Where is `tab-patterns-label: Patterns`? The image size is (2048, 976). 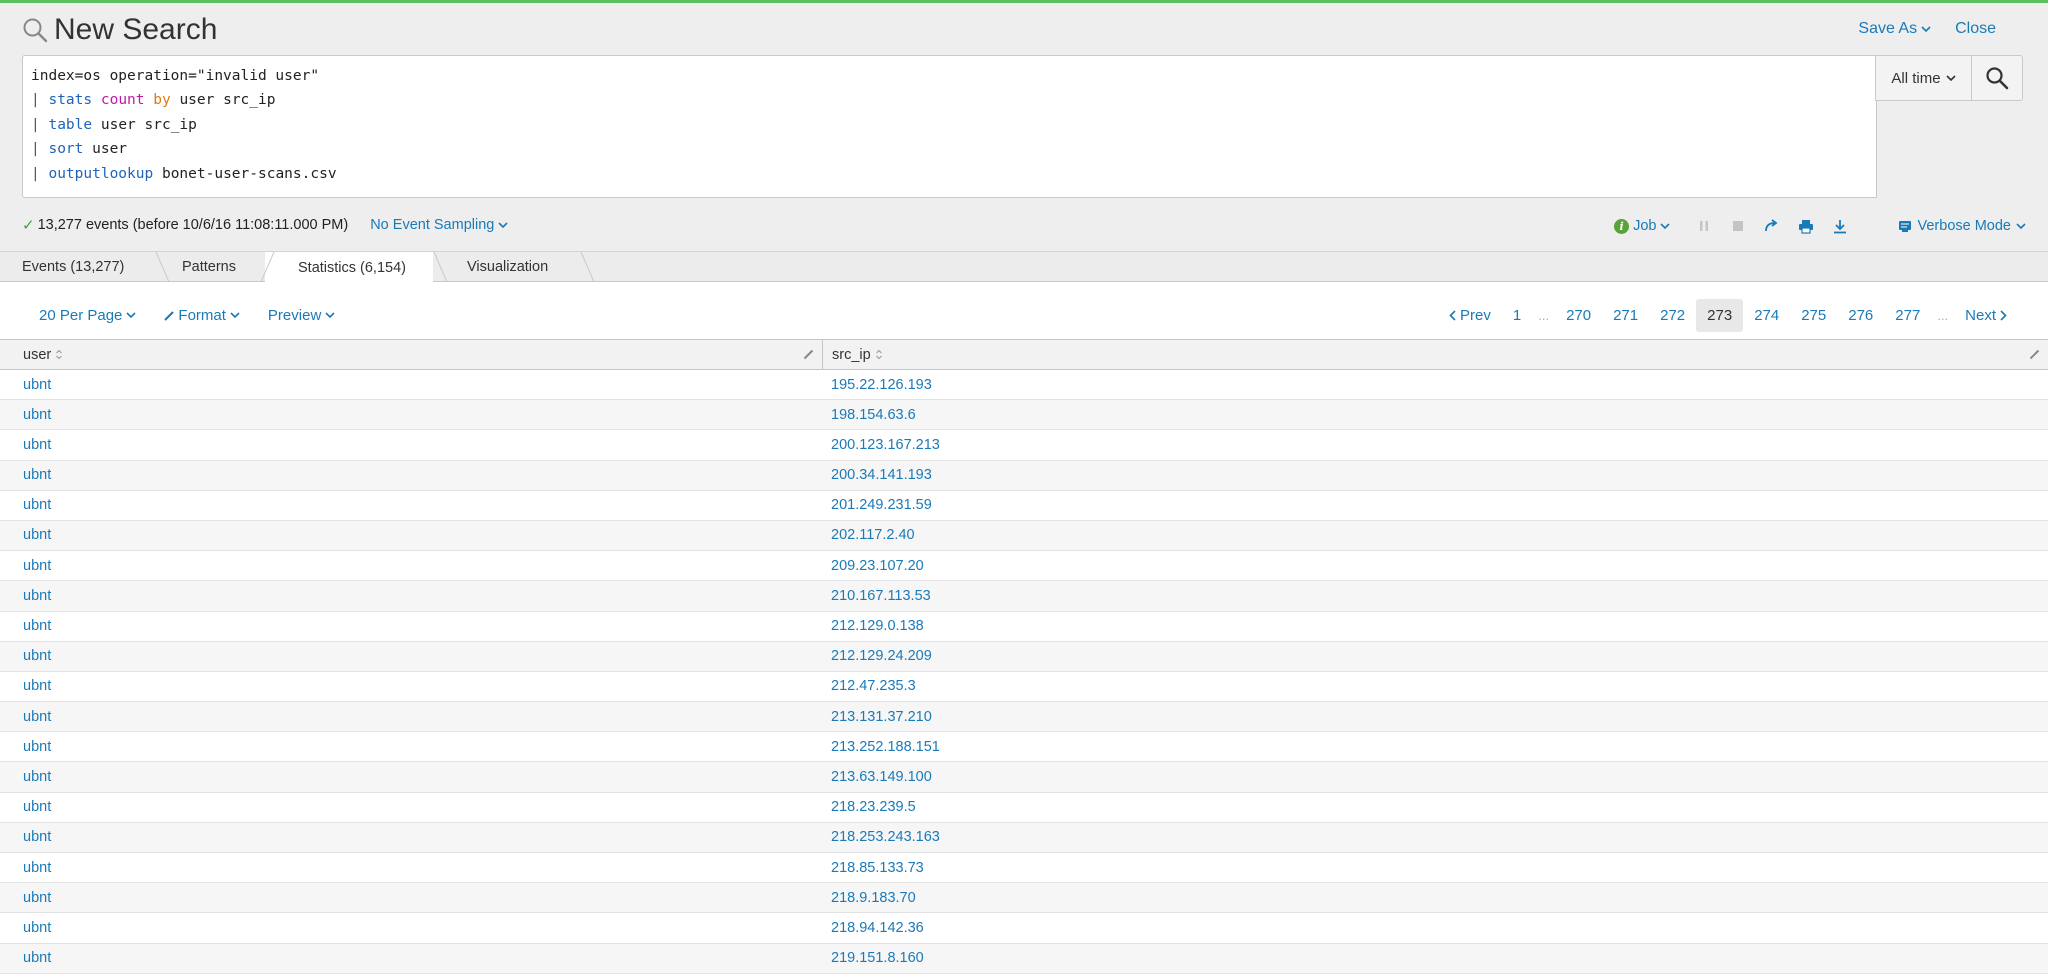
tab-patterns-label: Patterns is located at coordinates (209, 267).